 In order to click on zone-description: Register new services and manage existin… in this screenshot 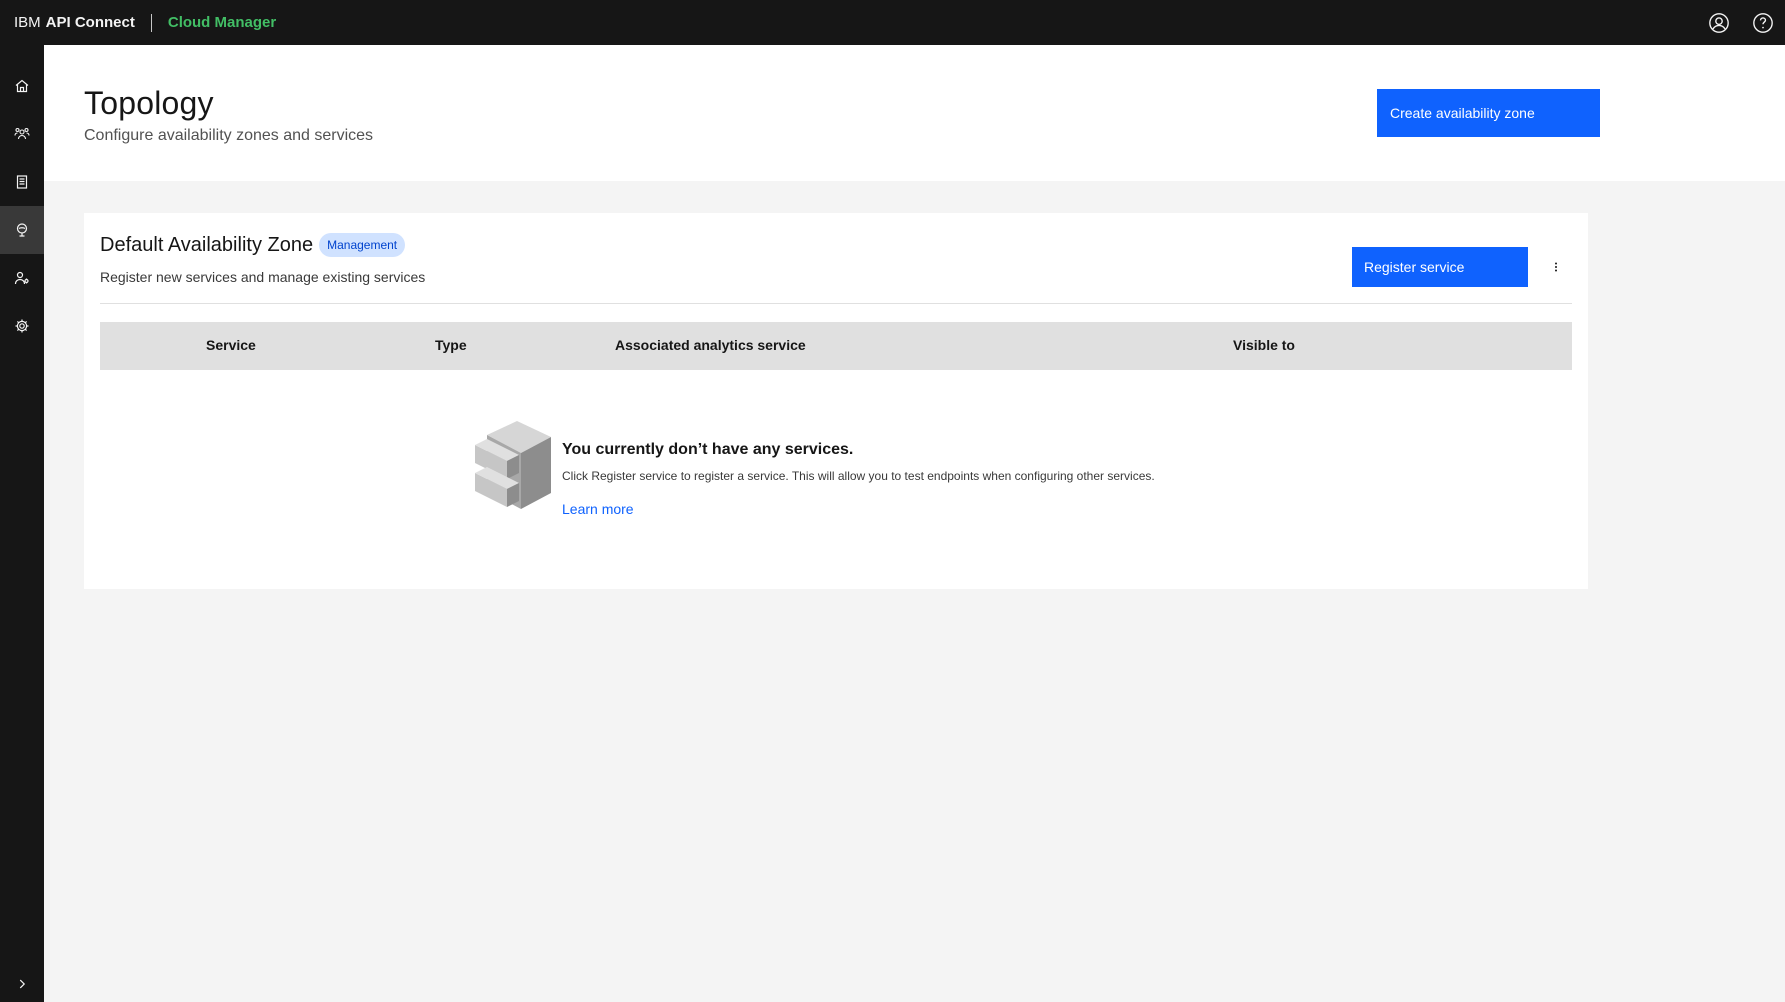, I will do `click(263, 277)`.